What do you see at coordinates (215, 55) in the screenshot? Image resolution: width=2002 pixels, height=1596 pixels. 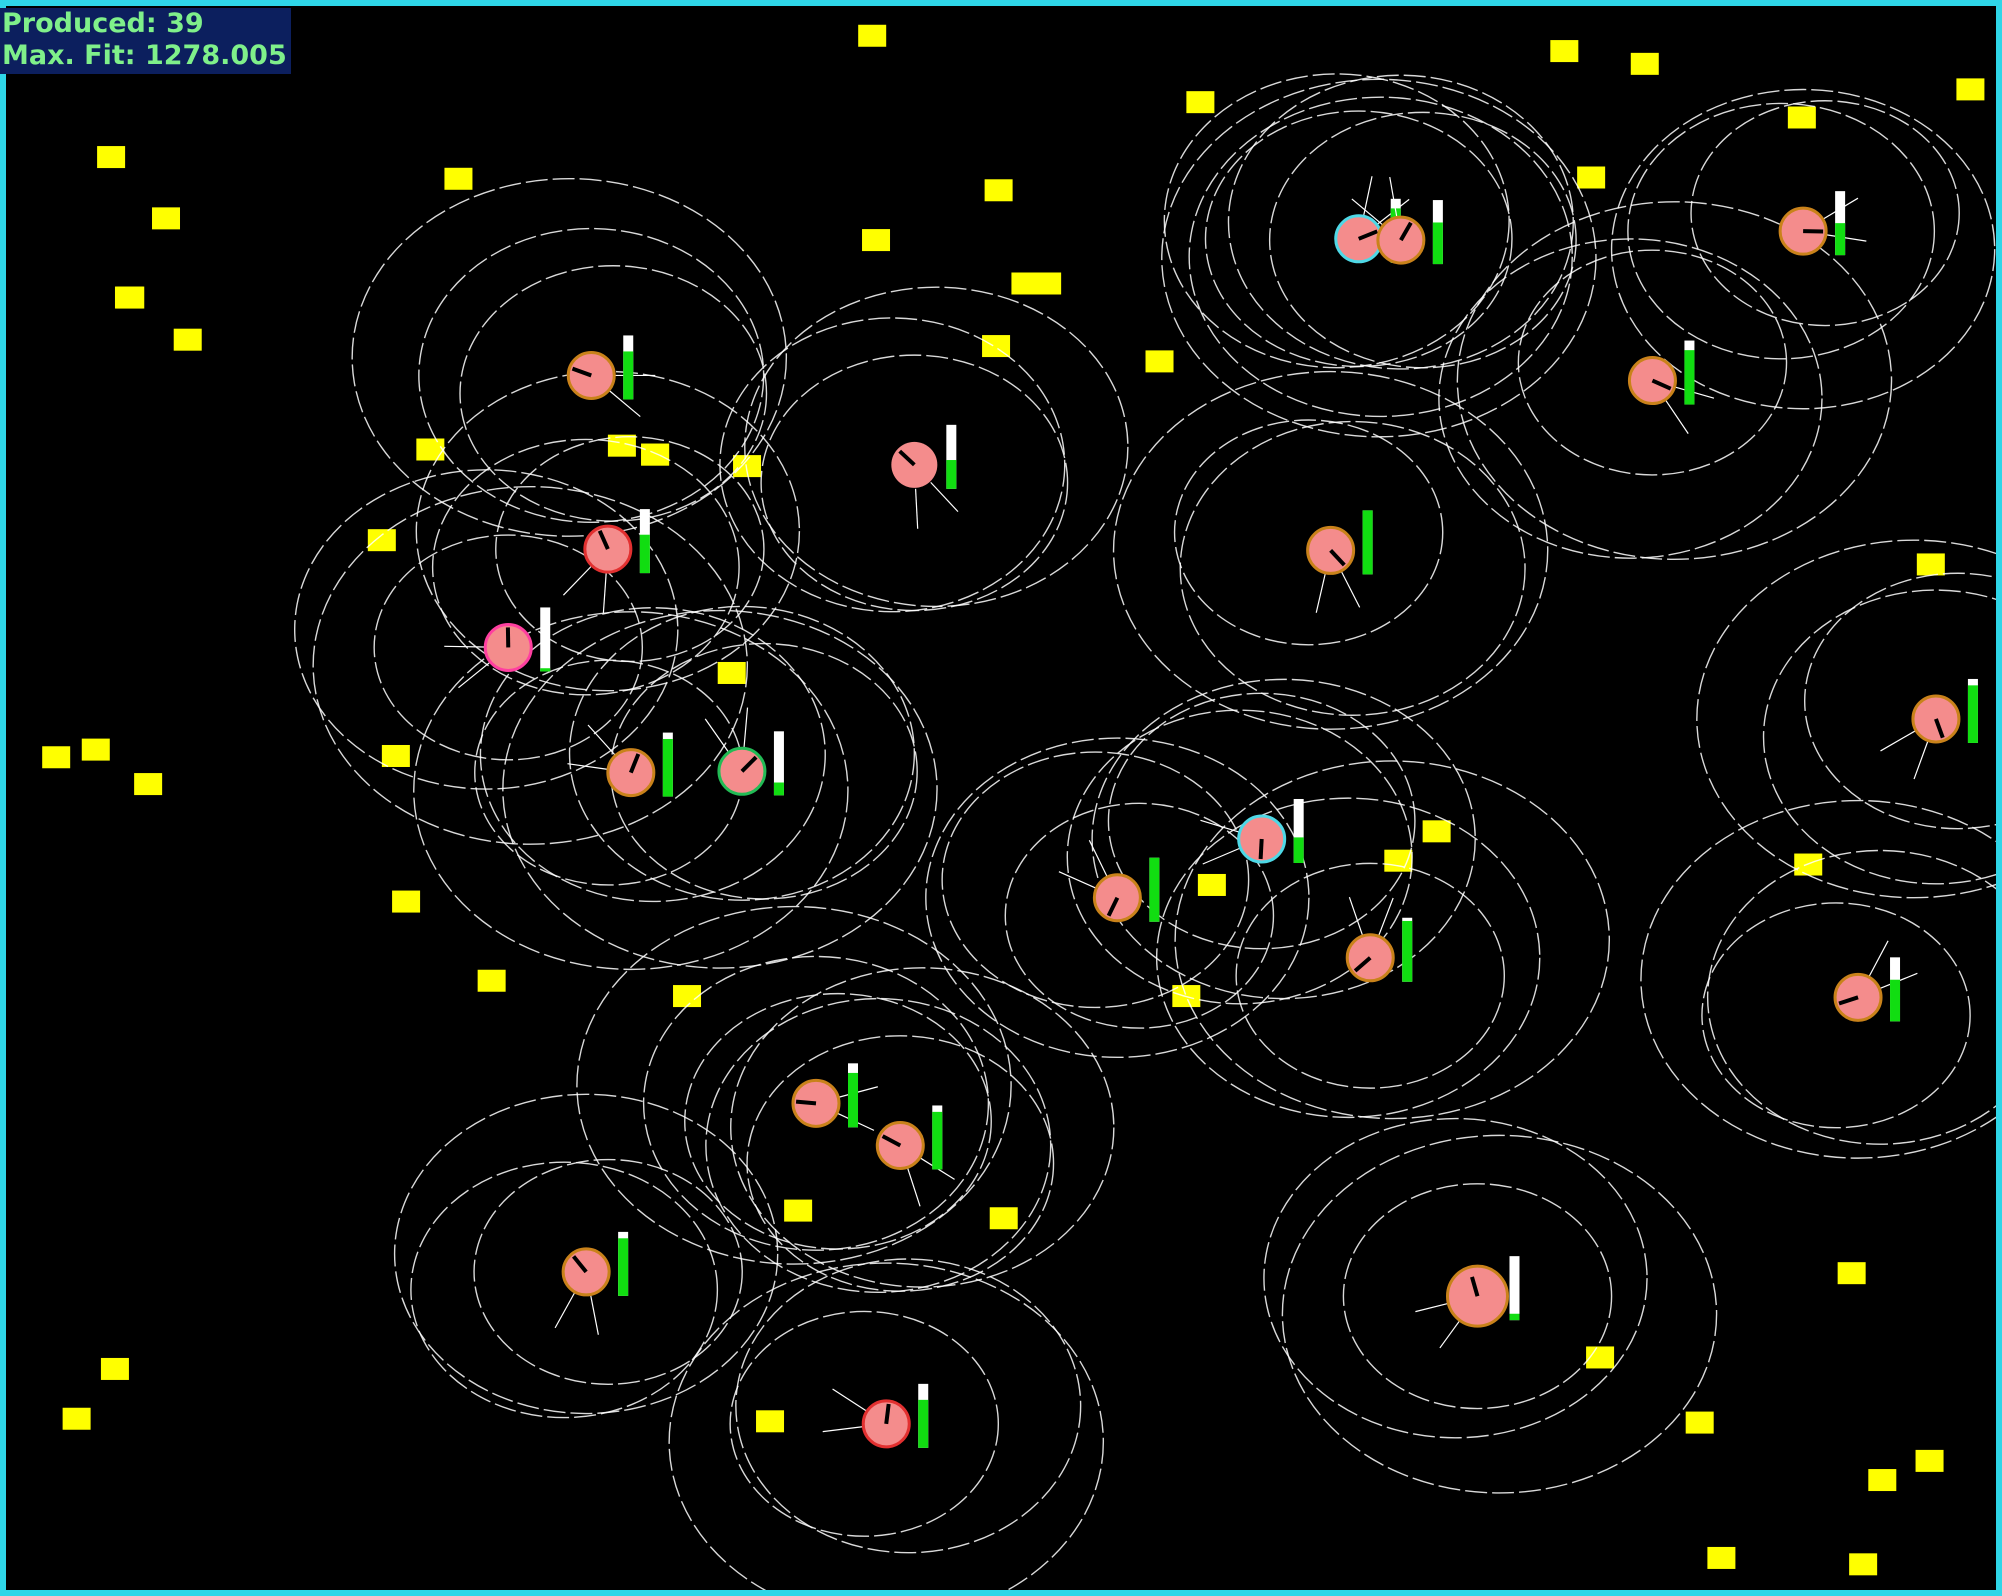 I see `max-fit-value: 1278.005` at bounding box center [215, 55].